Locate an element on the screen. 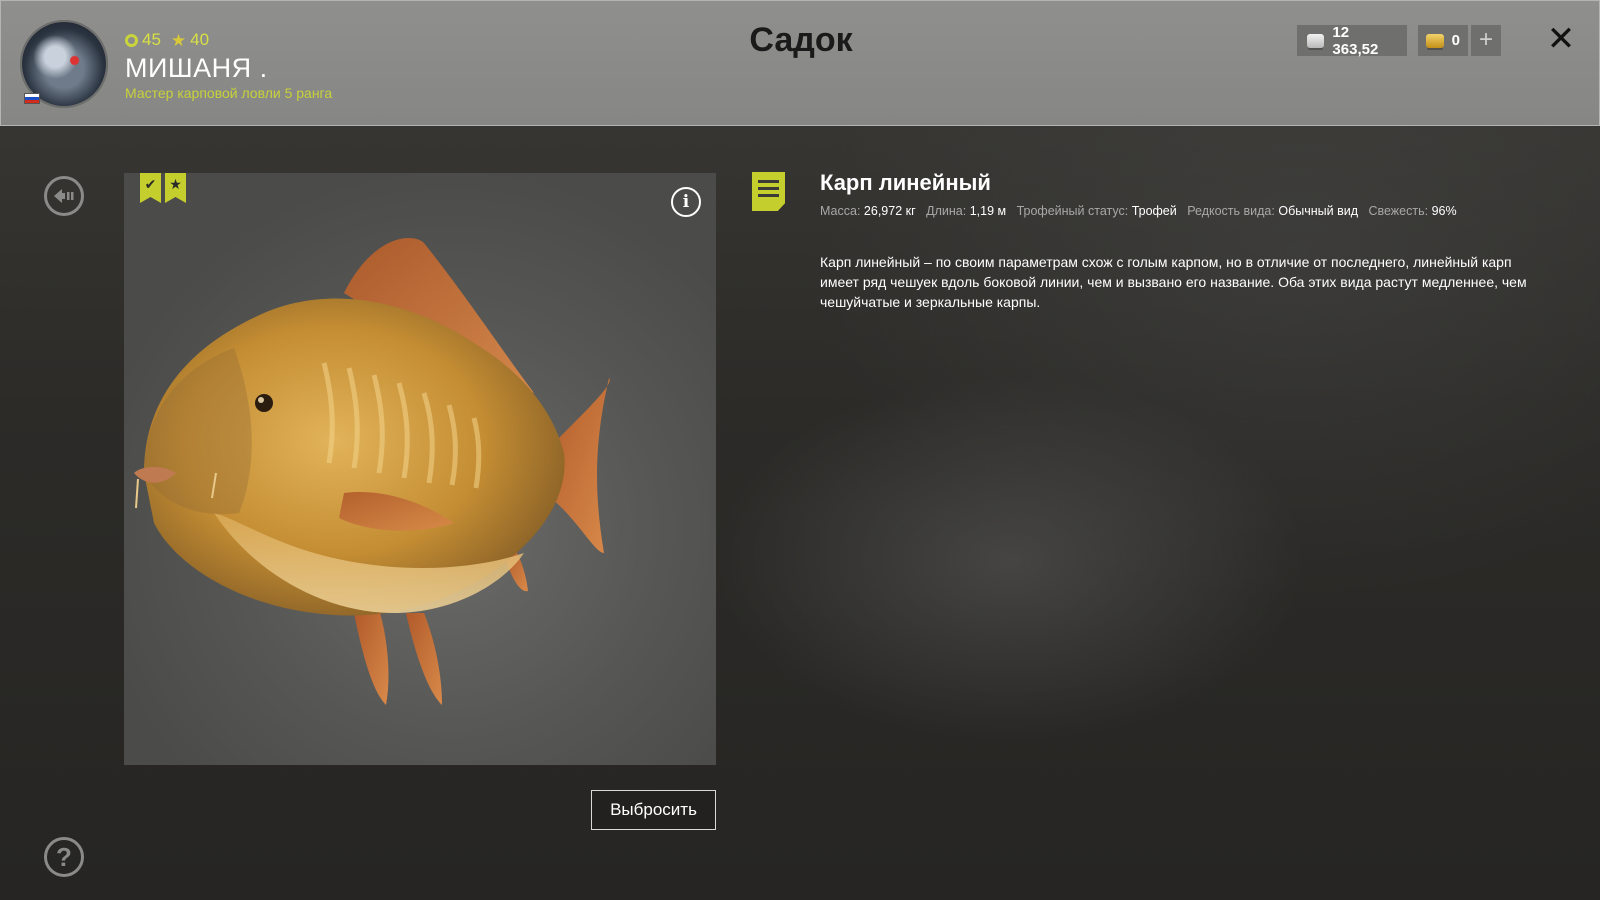  fish-name: Карп линейный is located at coordinates (905, 182).